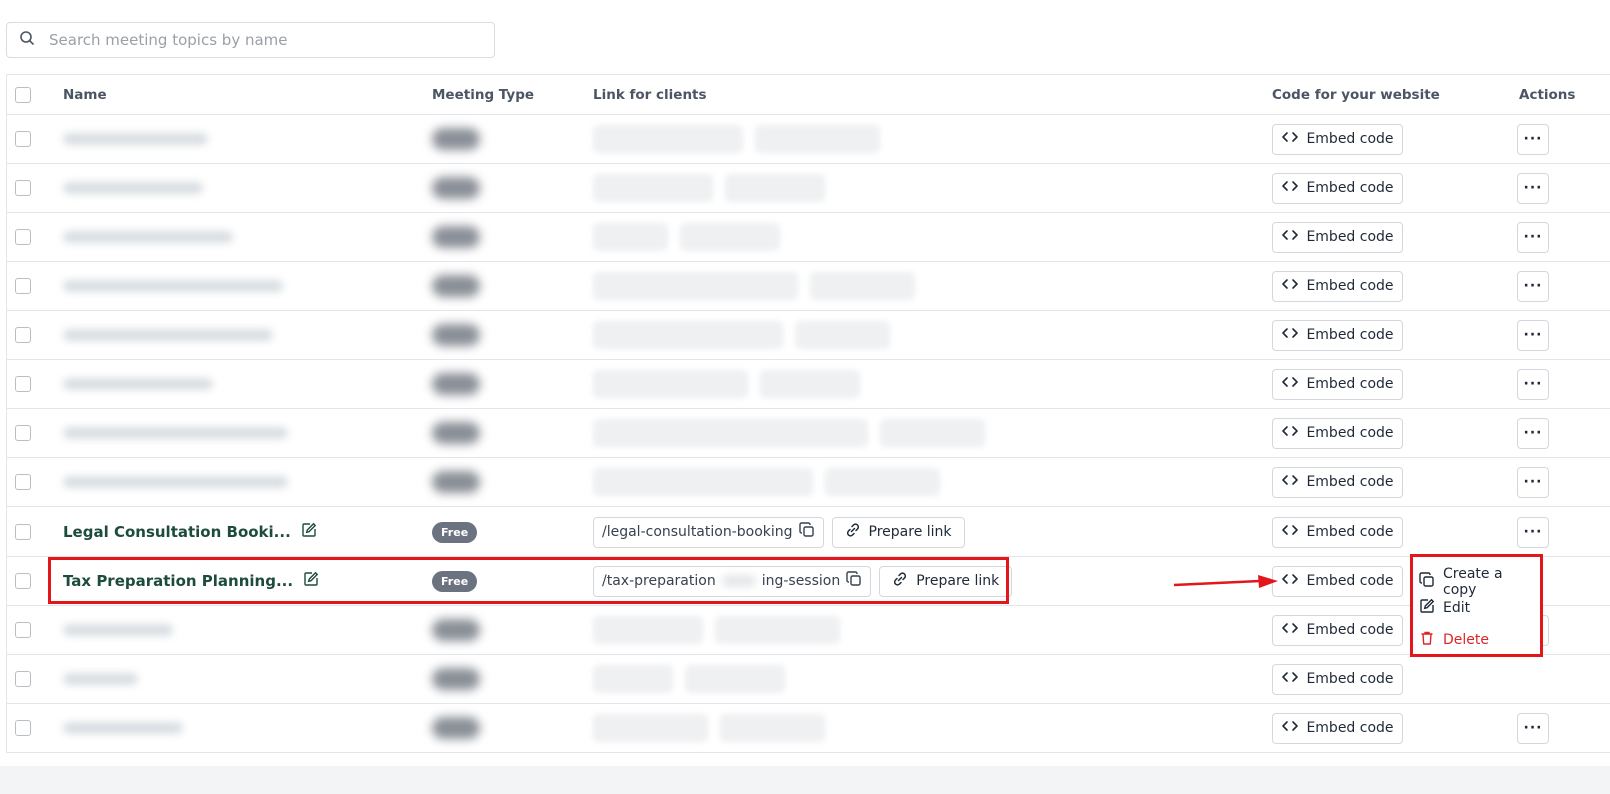  What do you see at coordinates (1427, 640) in the screenshot?
I see `trash-icon` at bounding box center [1427, 640].